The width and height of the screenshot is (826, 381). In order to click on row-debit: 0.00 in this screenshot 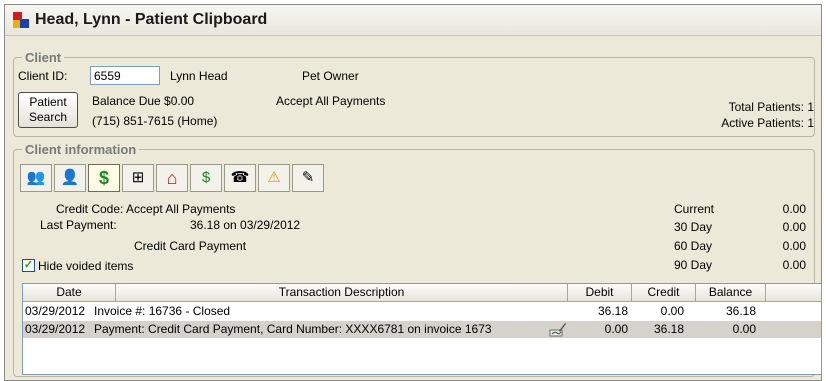, I will do `click(616, 329)`.